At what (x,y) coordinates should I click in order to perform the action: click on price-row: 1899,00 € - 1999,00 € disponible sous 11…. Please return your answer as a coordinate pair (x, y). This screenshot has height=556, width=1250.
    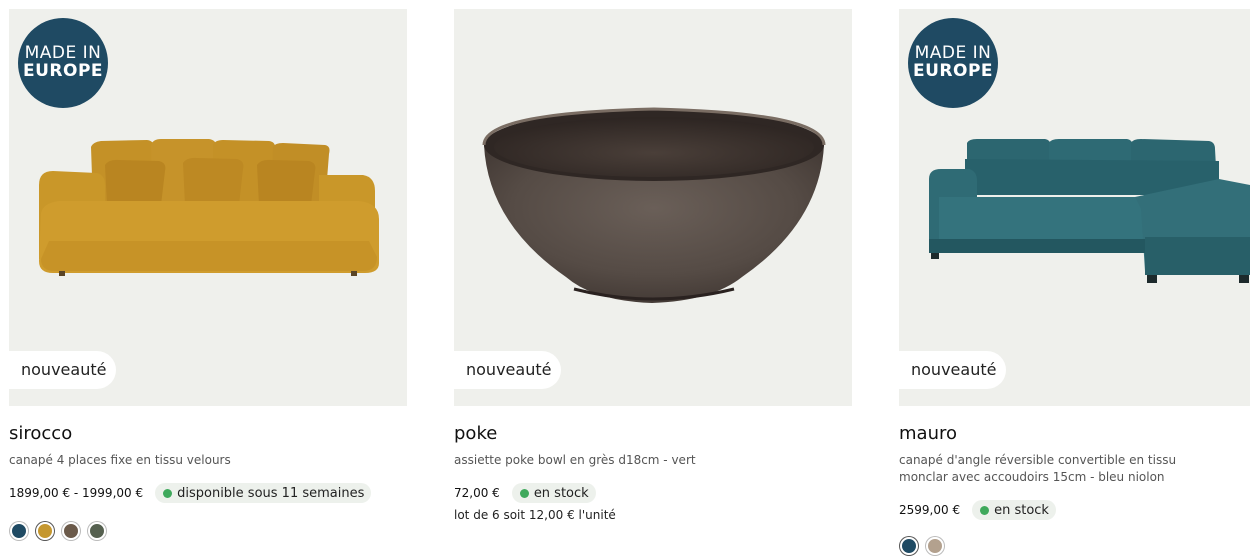
    Looking at the image, I should click on (208, 493).